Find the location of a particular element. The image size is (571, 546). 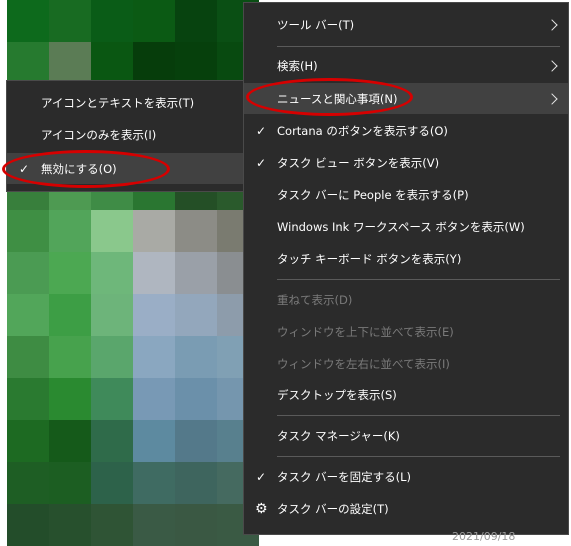

submenu-item-icon-only: アイコンのみを表示(I) is located at coordinates (125, 135).